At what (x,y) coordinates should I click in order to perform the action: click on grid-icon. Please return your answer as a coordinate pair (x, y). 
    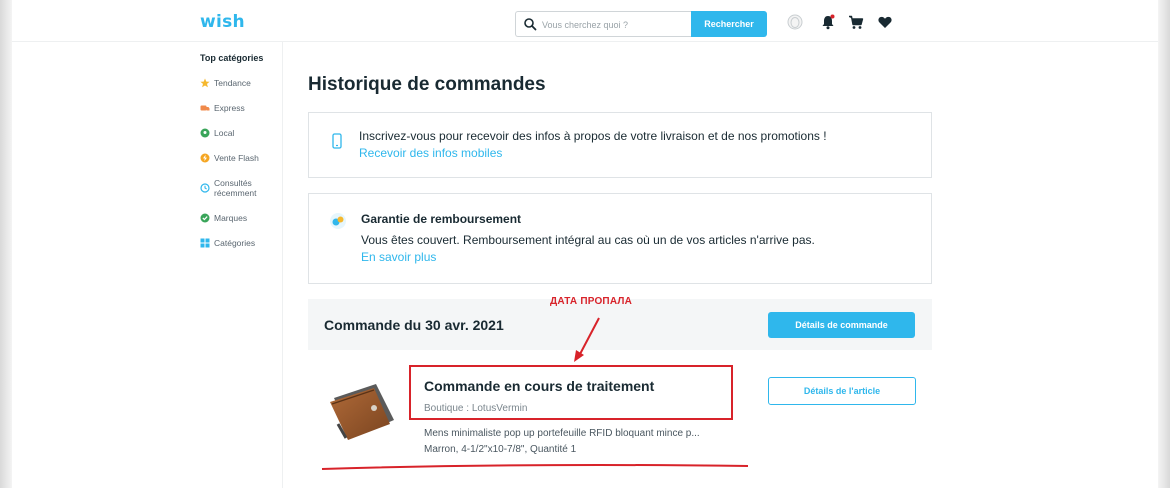
    Looking at the image, I should click on (205, 243).